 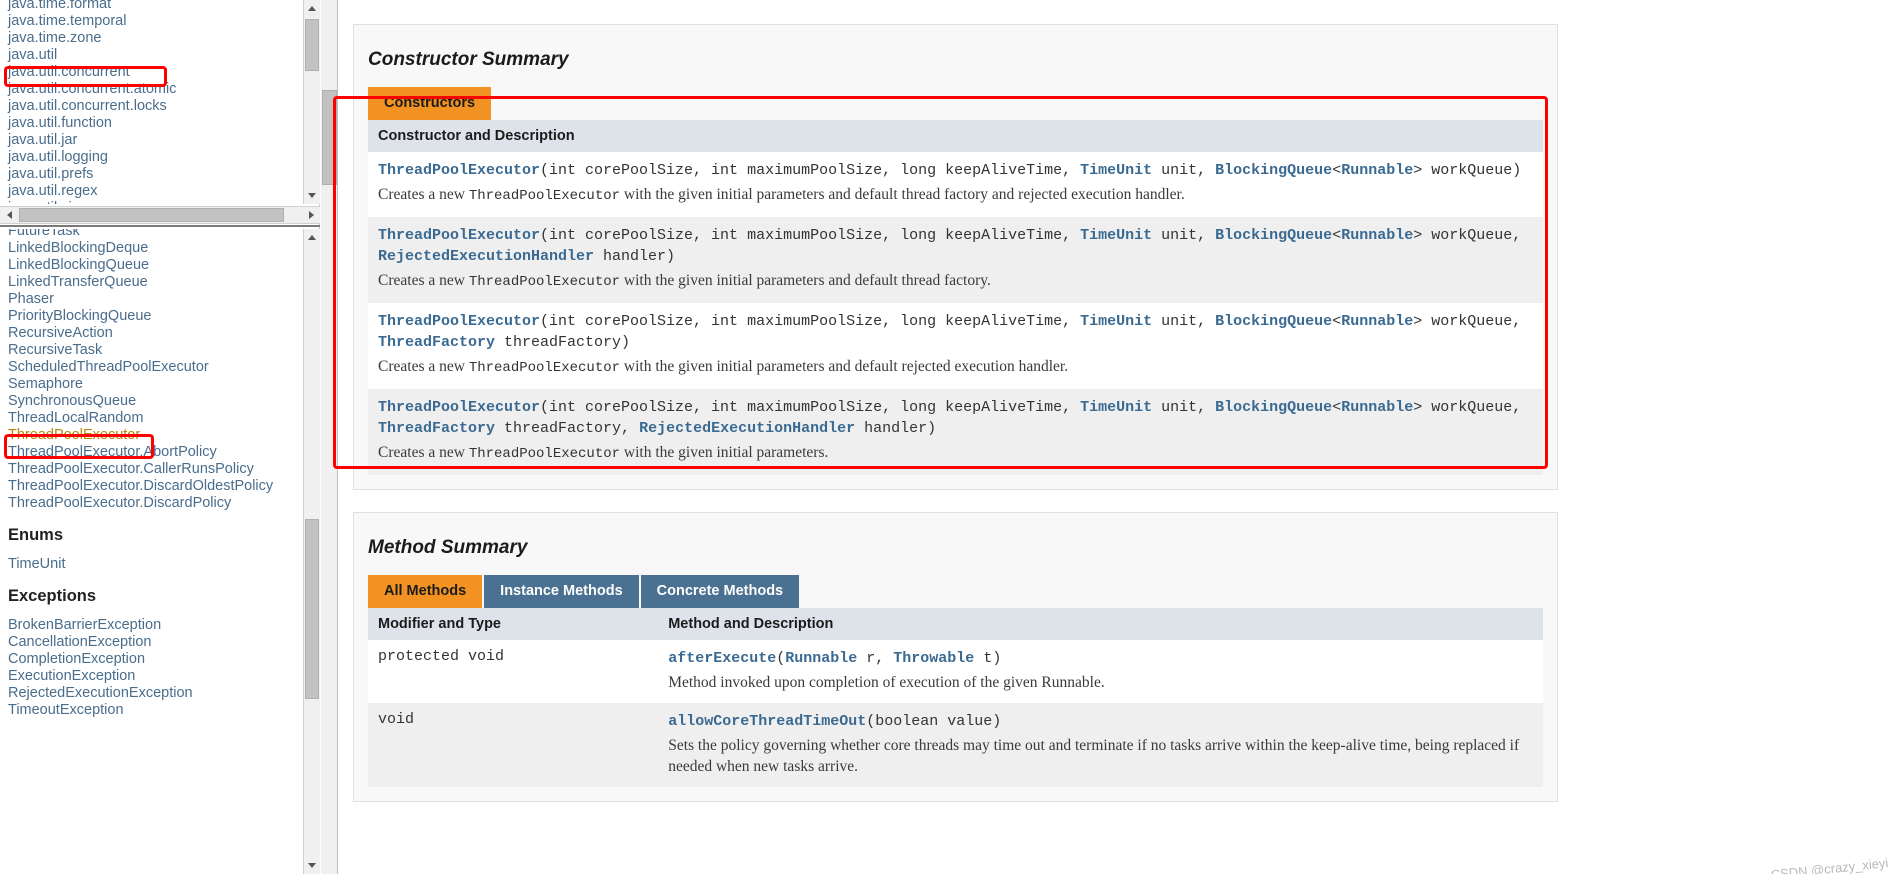 I want to click on class-link: ThreadPoolExecutor.DiscardOldestPolicy, so click(x=154, y=486).